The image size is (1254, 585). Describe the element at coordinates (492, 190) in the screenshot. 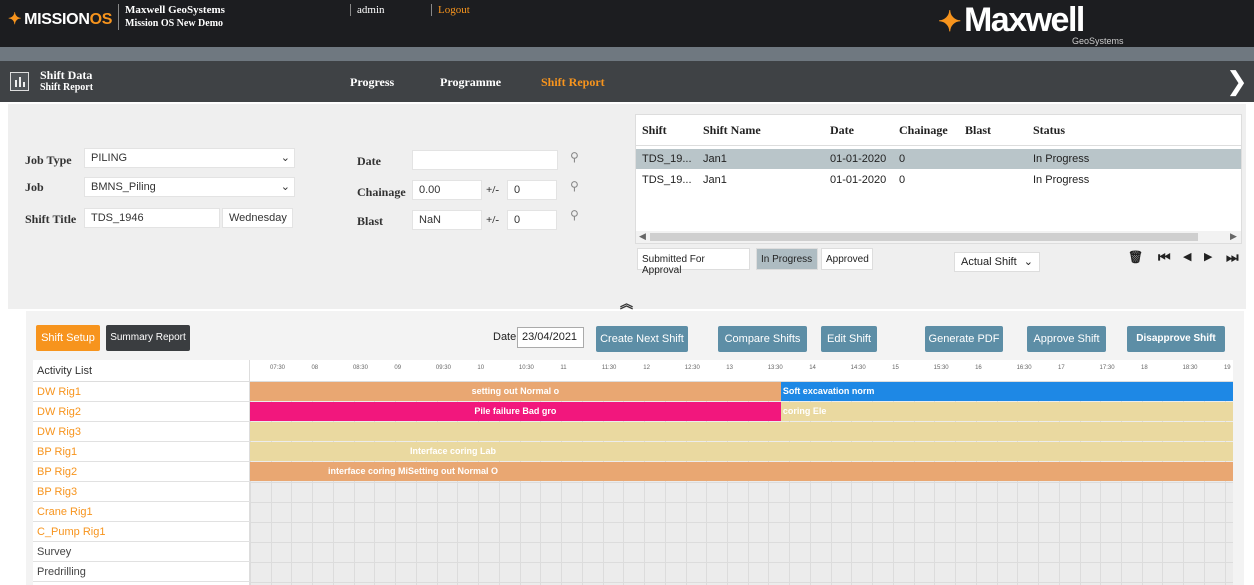

I see `chainage-plus-minus-label: +/-` at that location.